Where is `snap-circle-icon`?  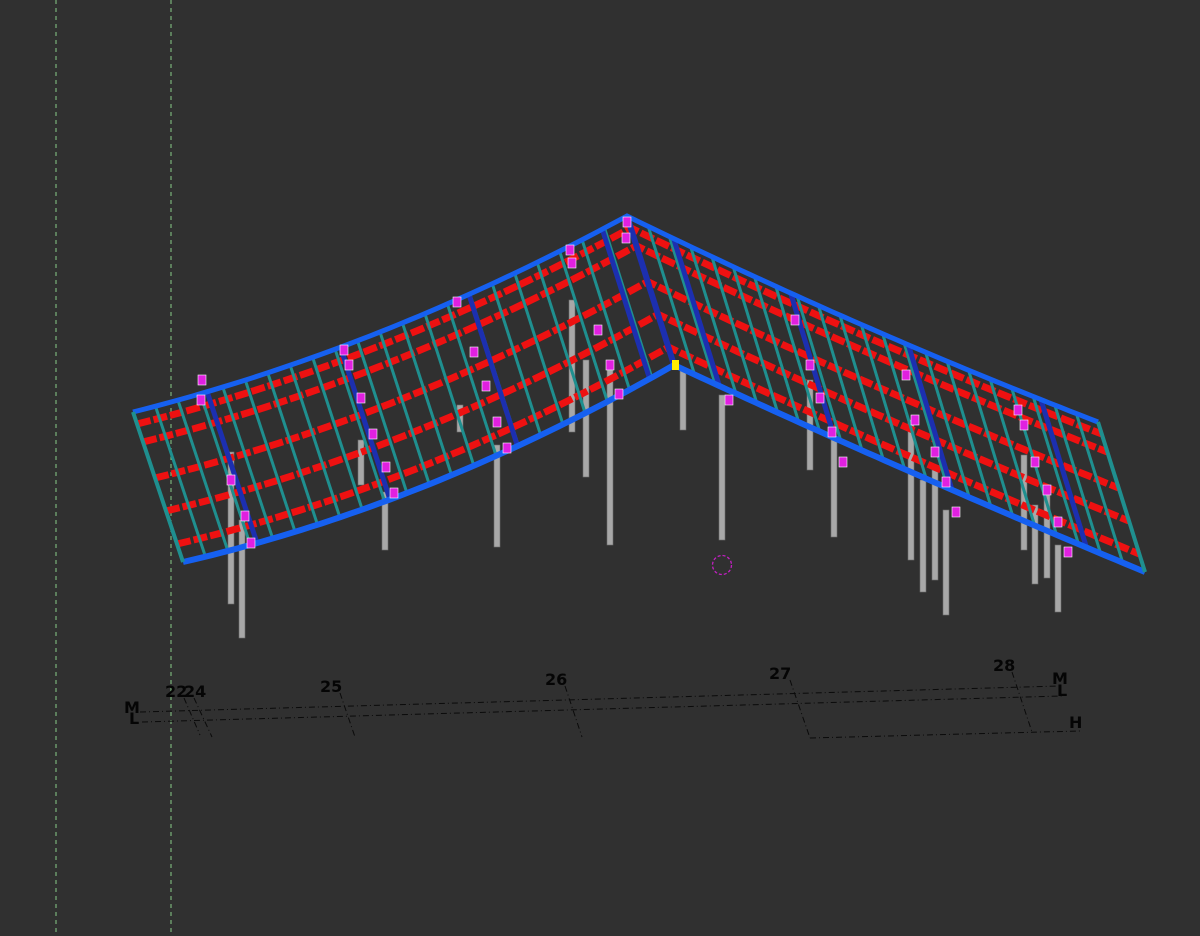
snap-circle-icon is located at coordinates (722, 565).